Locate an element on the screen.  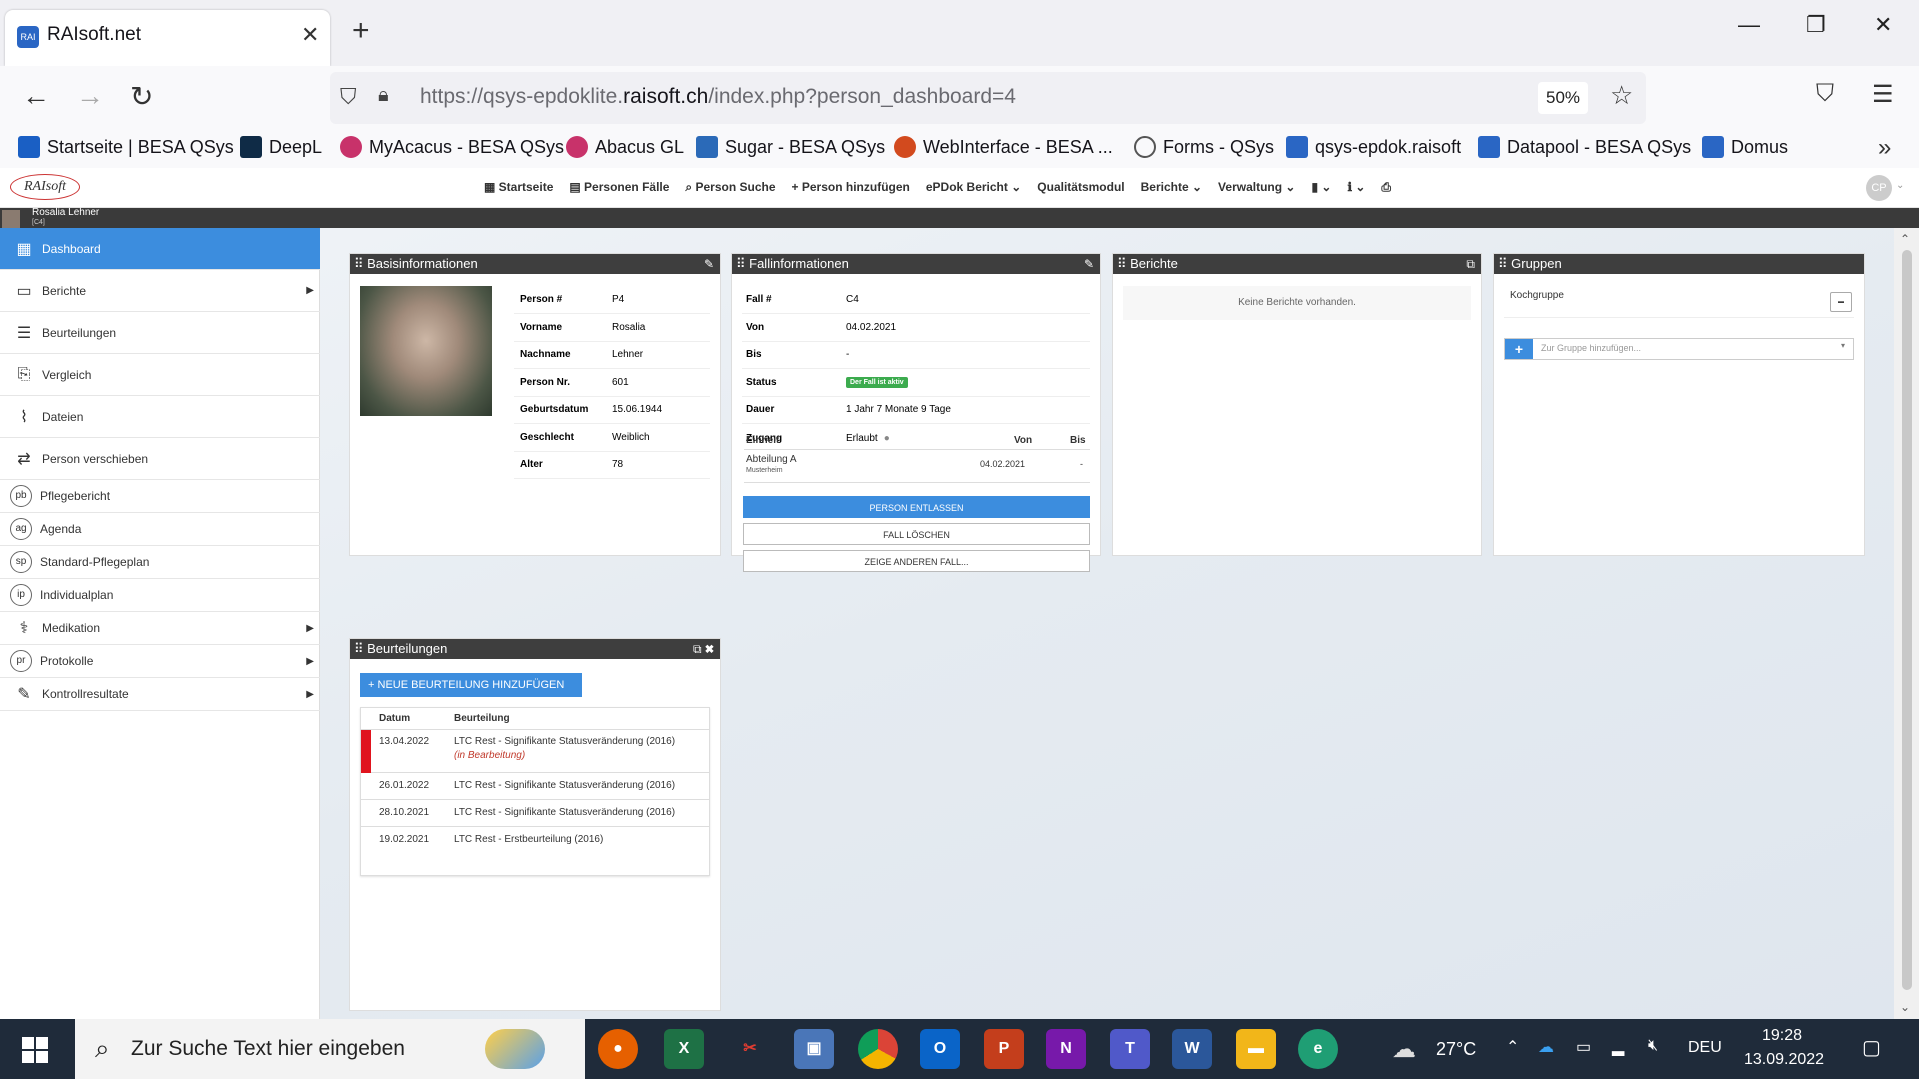
menu-icon: ☰ is located at coordinates (1883, 94).